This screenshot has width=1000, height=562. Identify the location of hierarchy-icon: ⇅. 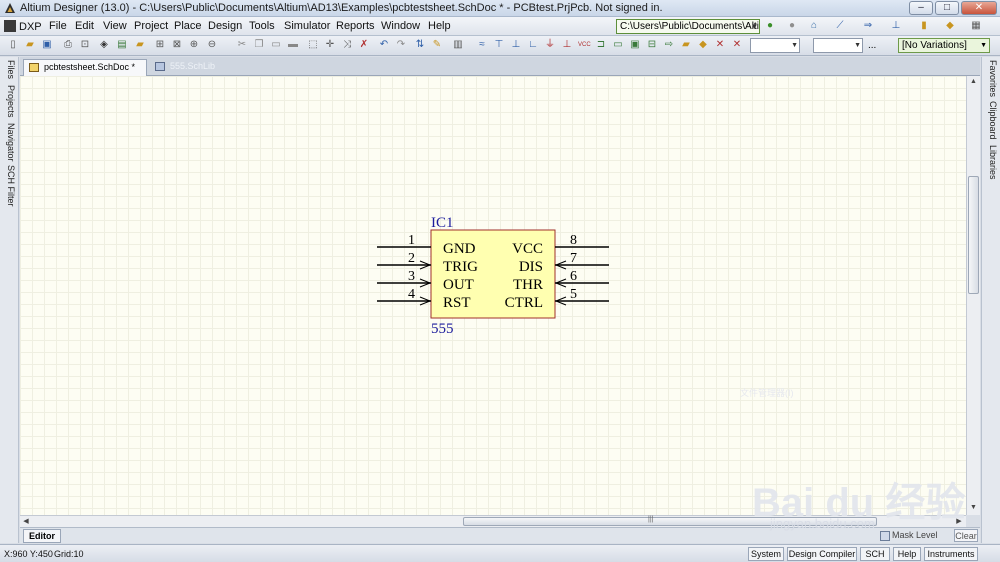
(420, 45).